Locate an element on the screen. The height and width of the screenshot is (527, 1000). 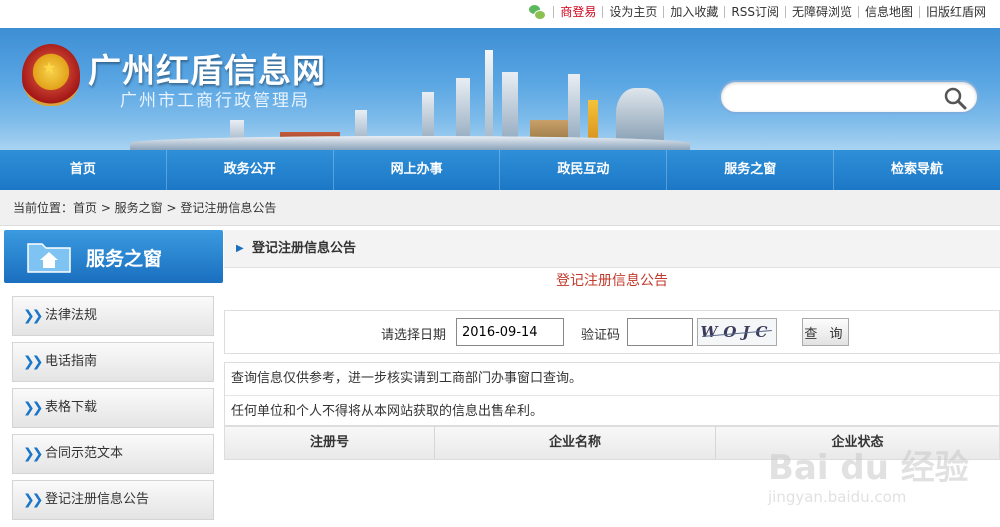
sidebar-item-registration-notice: ❯❯ 登记注册信息公告 is located at coordinates (113, 500).